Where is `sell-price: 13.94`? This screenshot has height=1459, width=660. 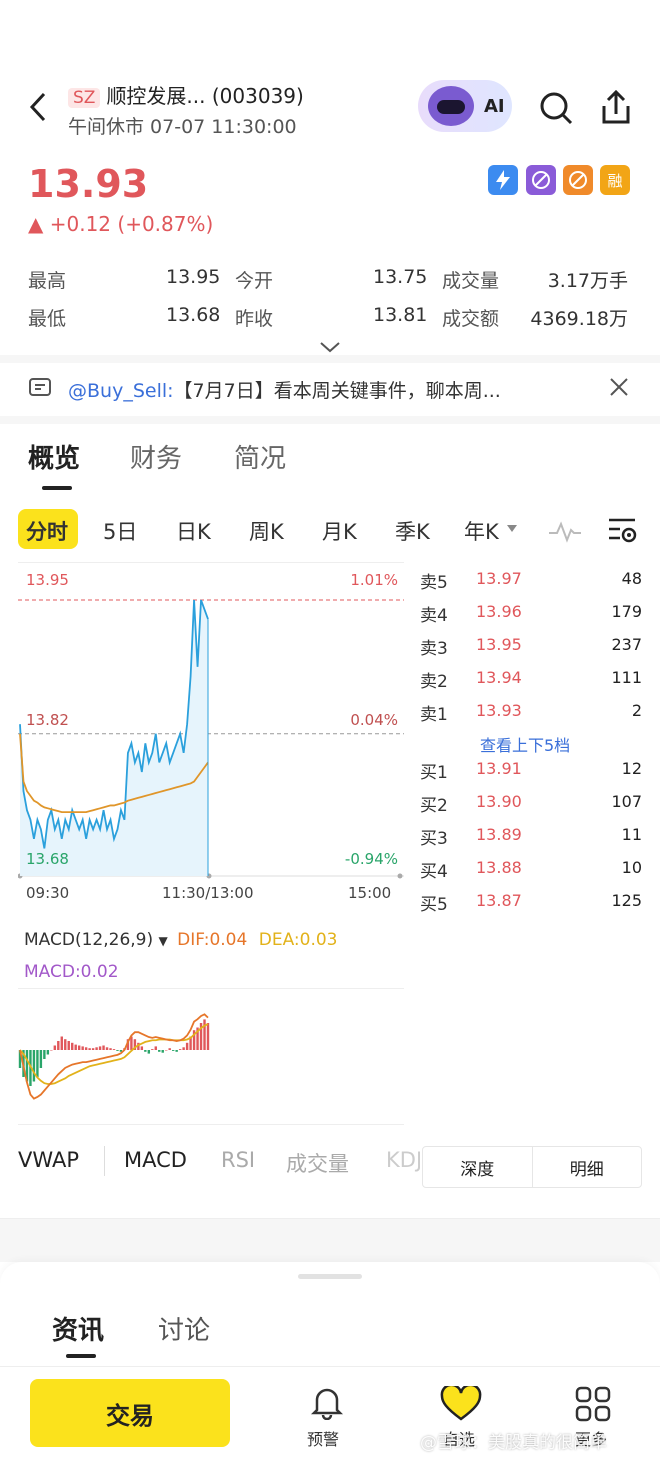 sell-price: 13.94 is located at coordinates (499, 677).